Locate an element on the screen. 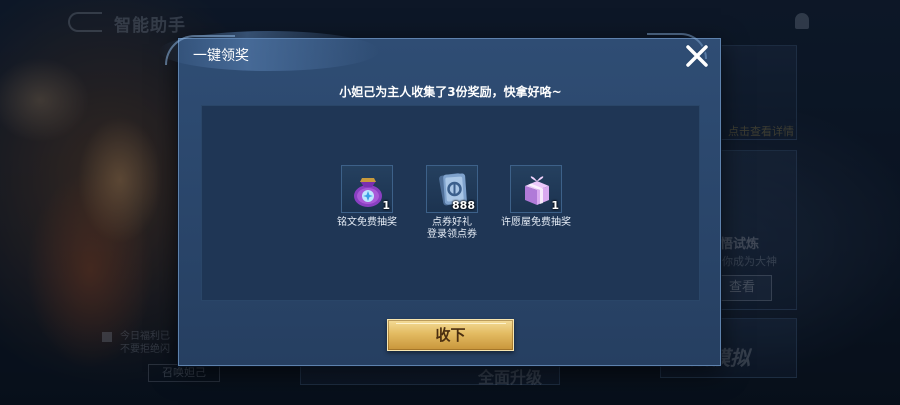  reward-item-wish-house: 1 许愿屋免费抽奖 is located at coordinates (536, 197).